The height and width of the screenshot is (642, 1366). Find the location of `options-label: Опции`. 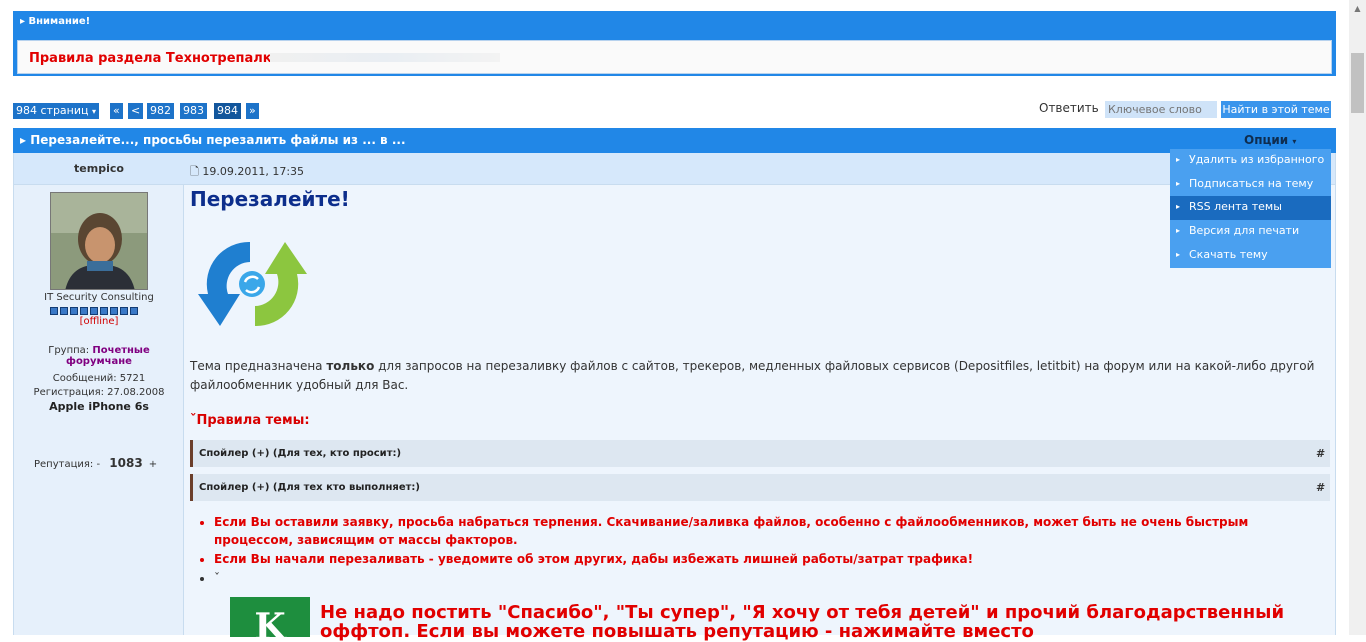

options-label: Опции is located at coordinates (1266, 140).